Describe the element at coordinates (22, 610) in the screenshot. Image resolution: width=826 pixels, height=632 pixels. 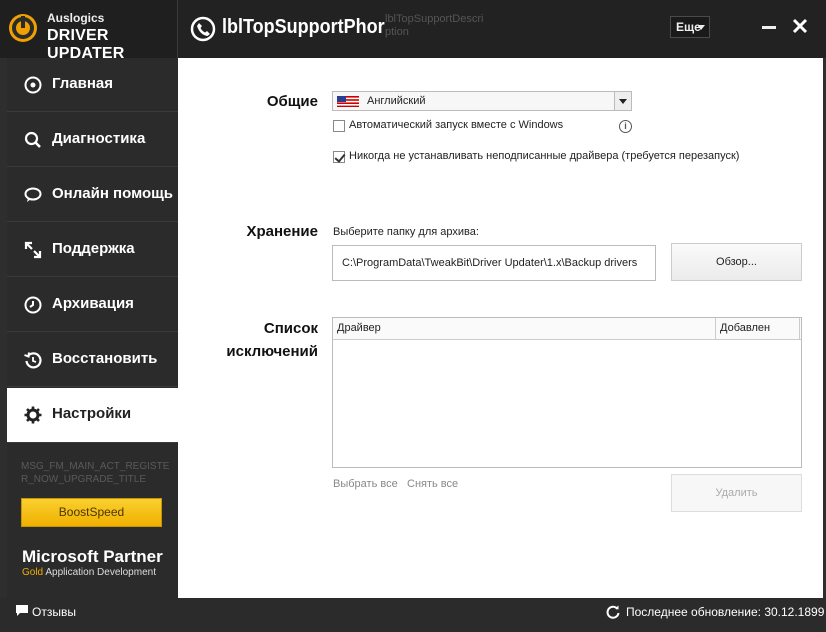
I see `feedback-icon` at that location.